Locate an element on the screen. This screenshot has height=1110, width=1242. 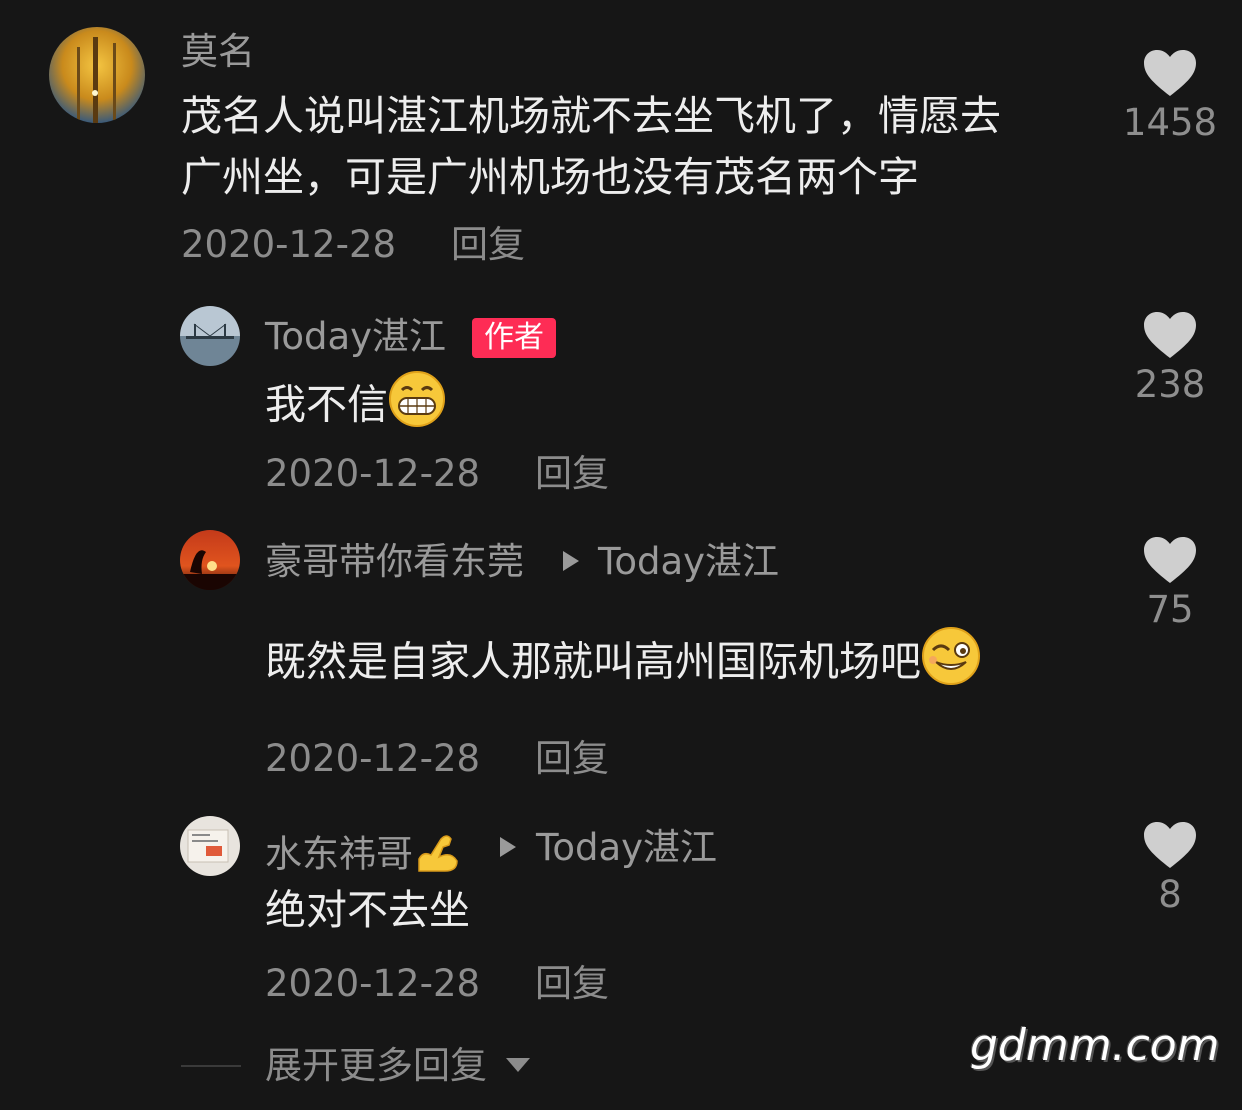
comment-text: 我不信 is located at coordinates (355, 407).